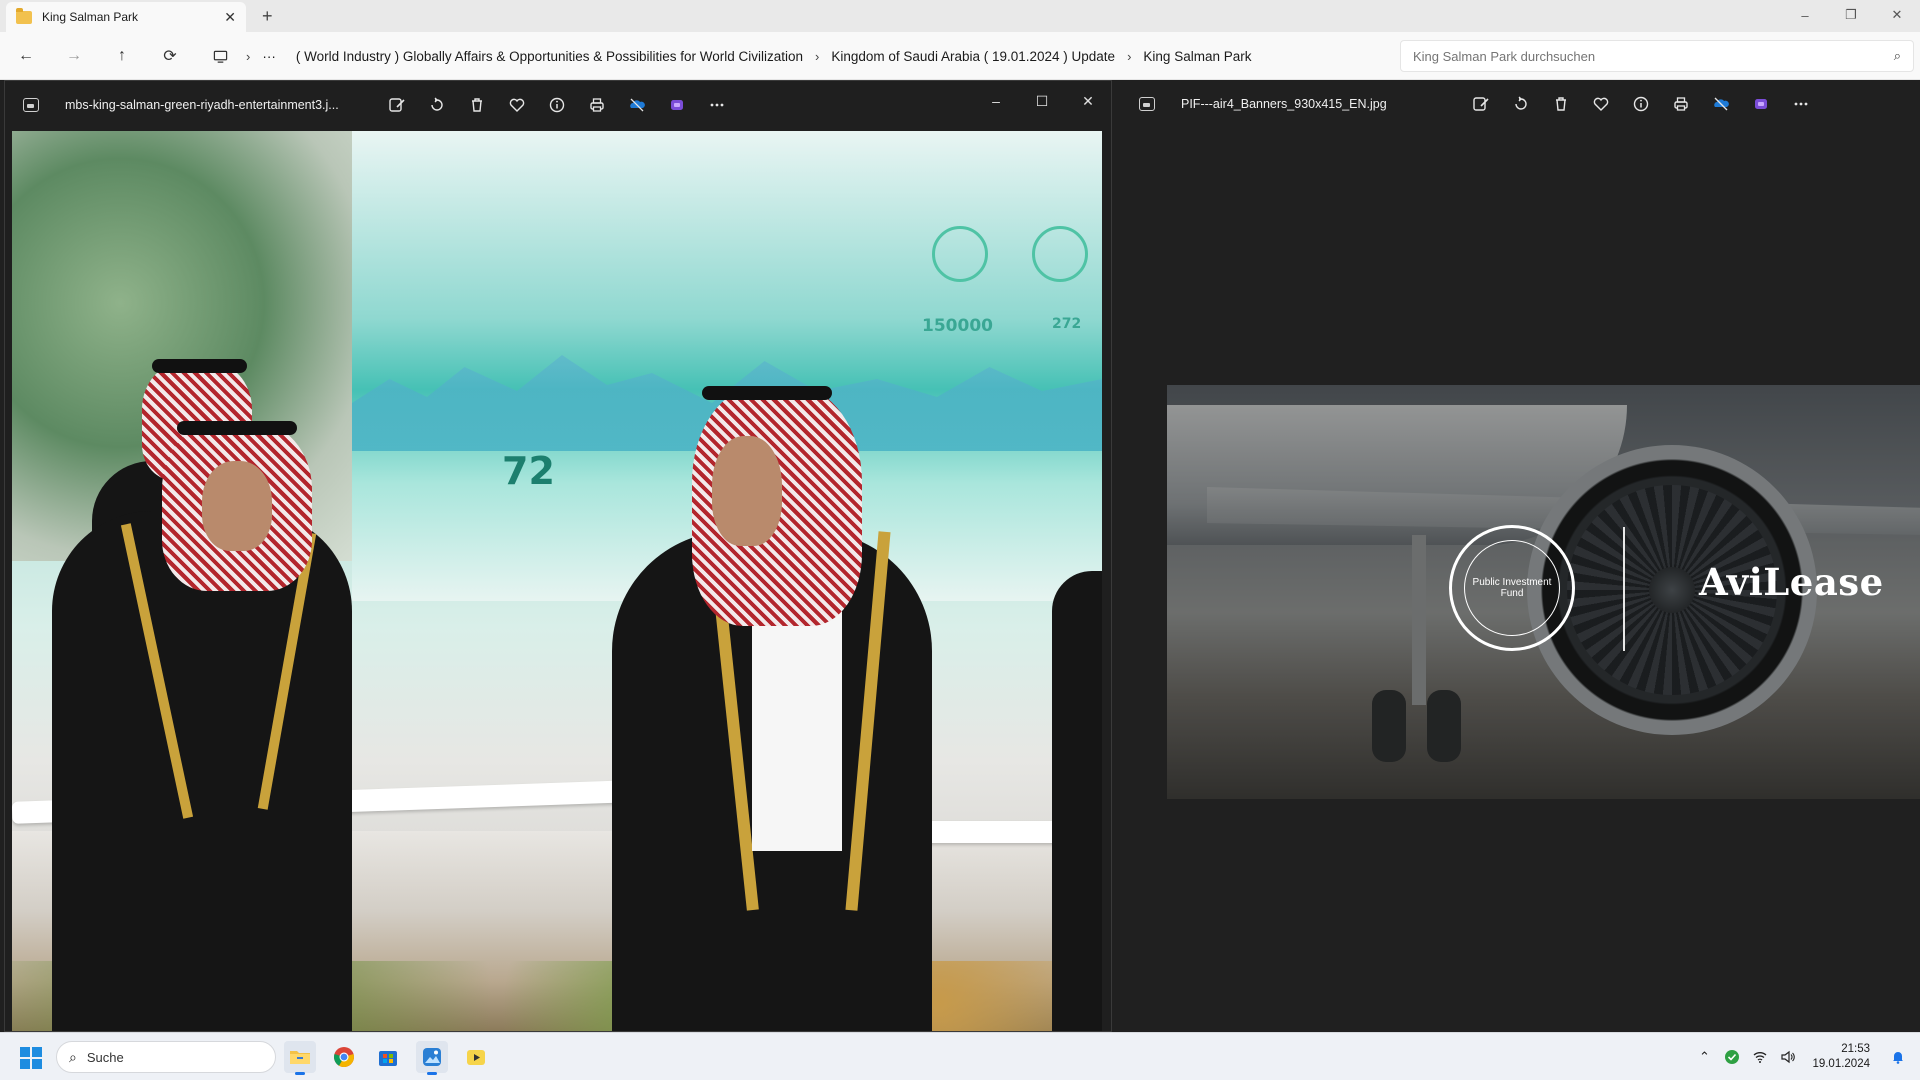 The image size is (1920, 1080). I want to click on viewer-window-controls: – ☐ ✕, so click(1042, 101).